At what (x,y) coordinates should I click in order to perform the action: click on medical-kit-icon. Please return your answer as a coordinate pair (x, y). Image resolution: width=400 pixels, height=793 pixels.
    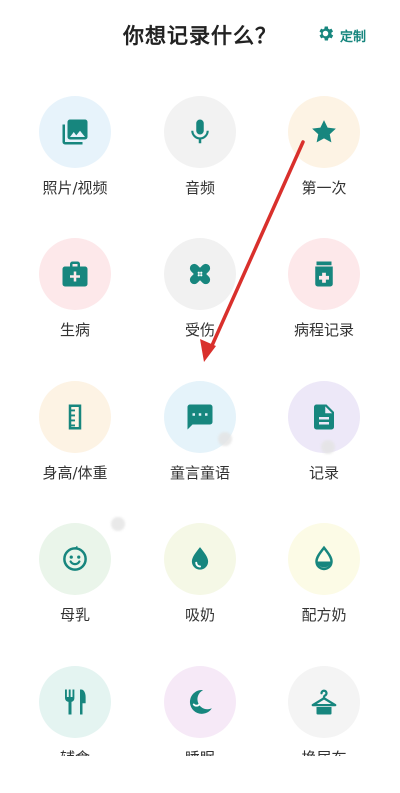
    Looking at the image, I should click on (75, 274).